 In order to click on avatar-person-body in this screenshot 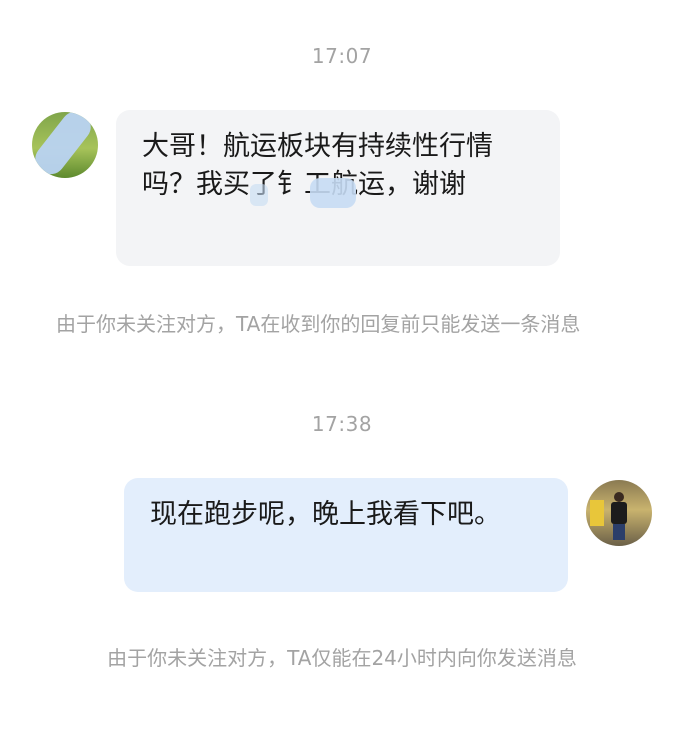, I will do `click(619, 513)`.